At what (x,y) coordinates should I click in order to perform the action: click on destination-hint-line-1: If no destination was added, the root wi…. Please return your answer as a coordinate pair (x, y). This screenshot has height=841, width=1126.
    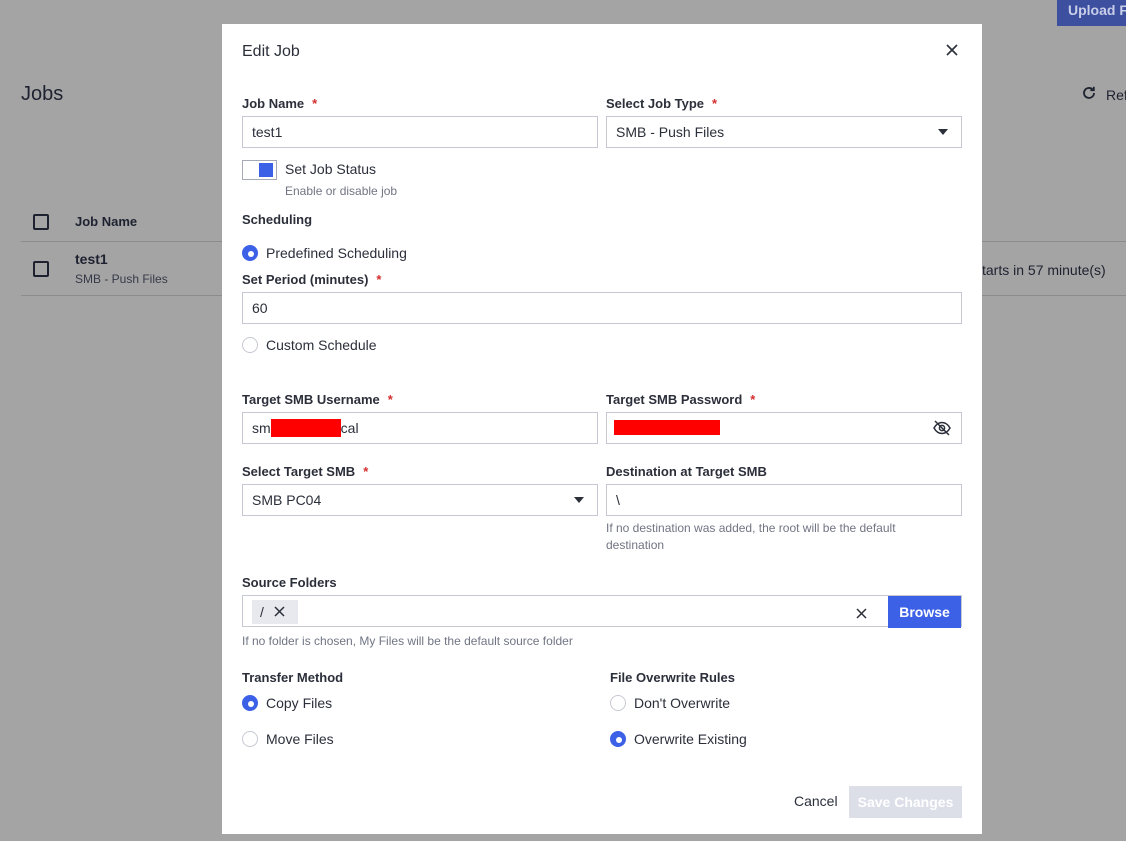
    Looking at the image, I should click on (751, 528).